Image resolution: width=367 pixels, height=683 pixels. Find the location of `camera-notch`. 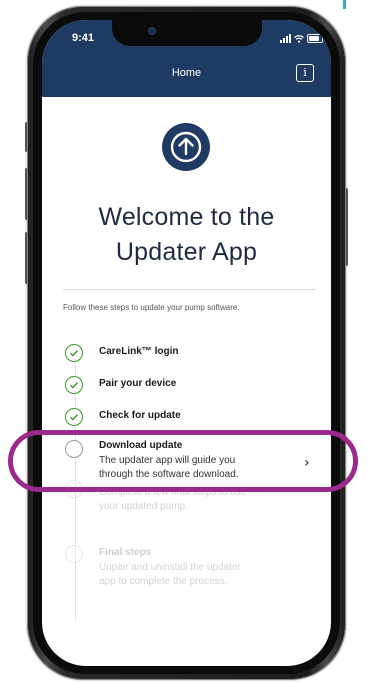

camera-notch is located at coordinates (187, 33).